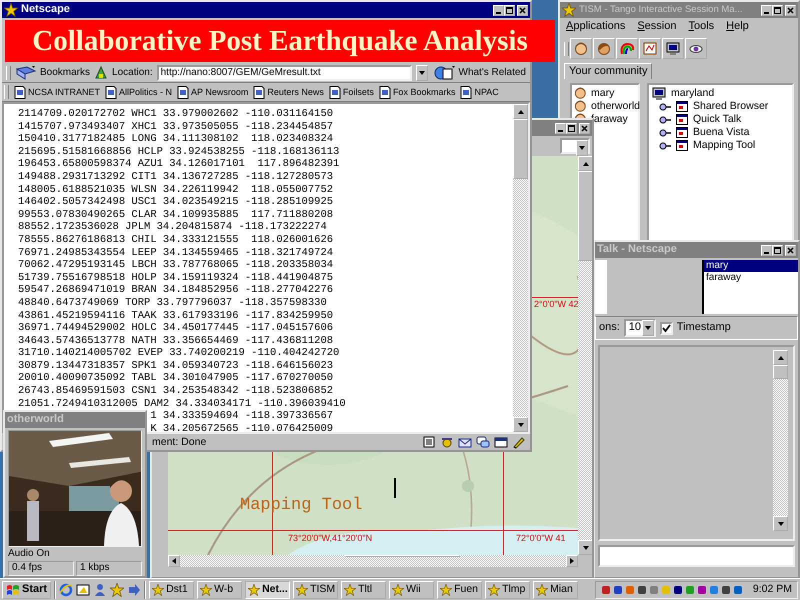  What do you see at coordinates (656, 27) in the screenshot?
I see `menu-item: Session` at bounding box center [656, 27].